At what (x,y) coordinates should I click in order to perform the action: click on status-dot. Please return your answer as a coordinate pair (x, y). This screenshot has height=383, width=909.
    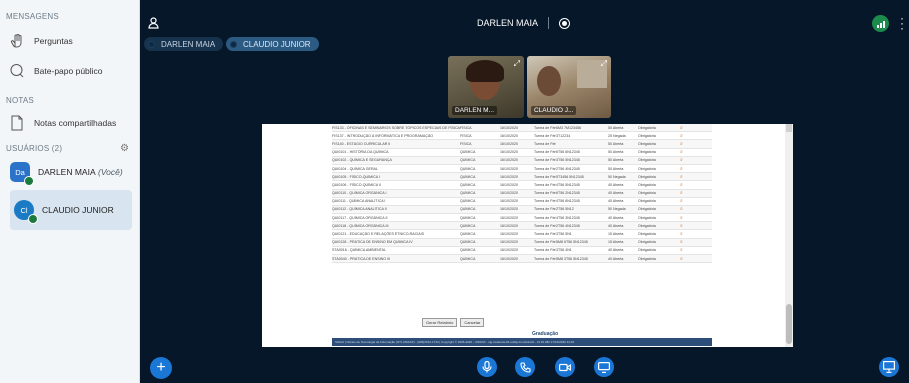
    Looking at the image, I should click on (233, 44).